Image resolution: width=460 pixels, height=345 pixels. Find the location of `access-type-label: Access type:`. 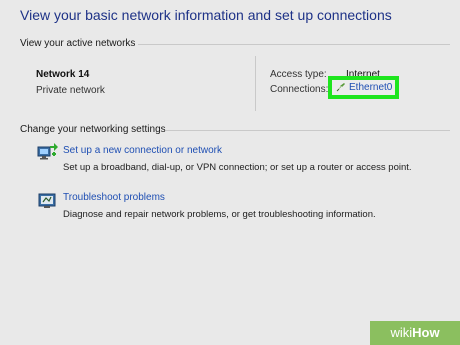

access-type-label: Access type: is located at coordinates (298, 74).